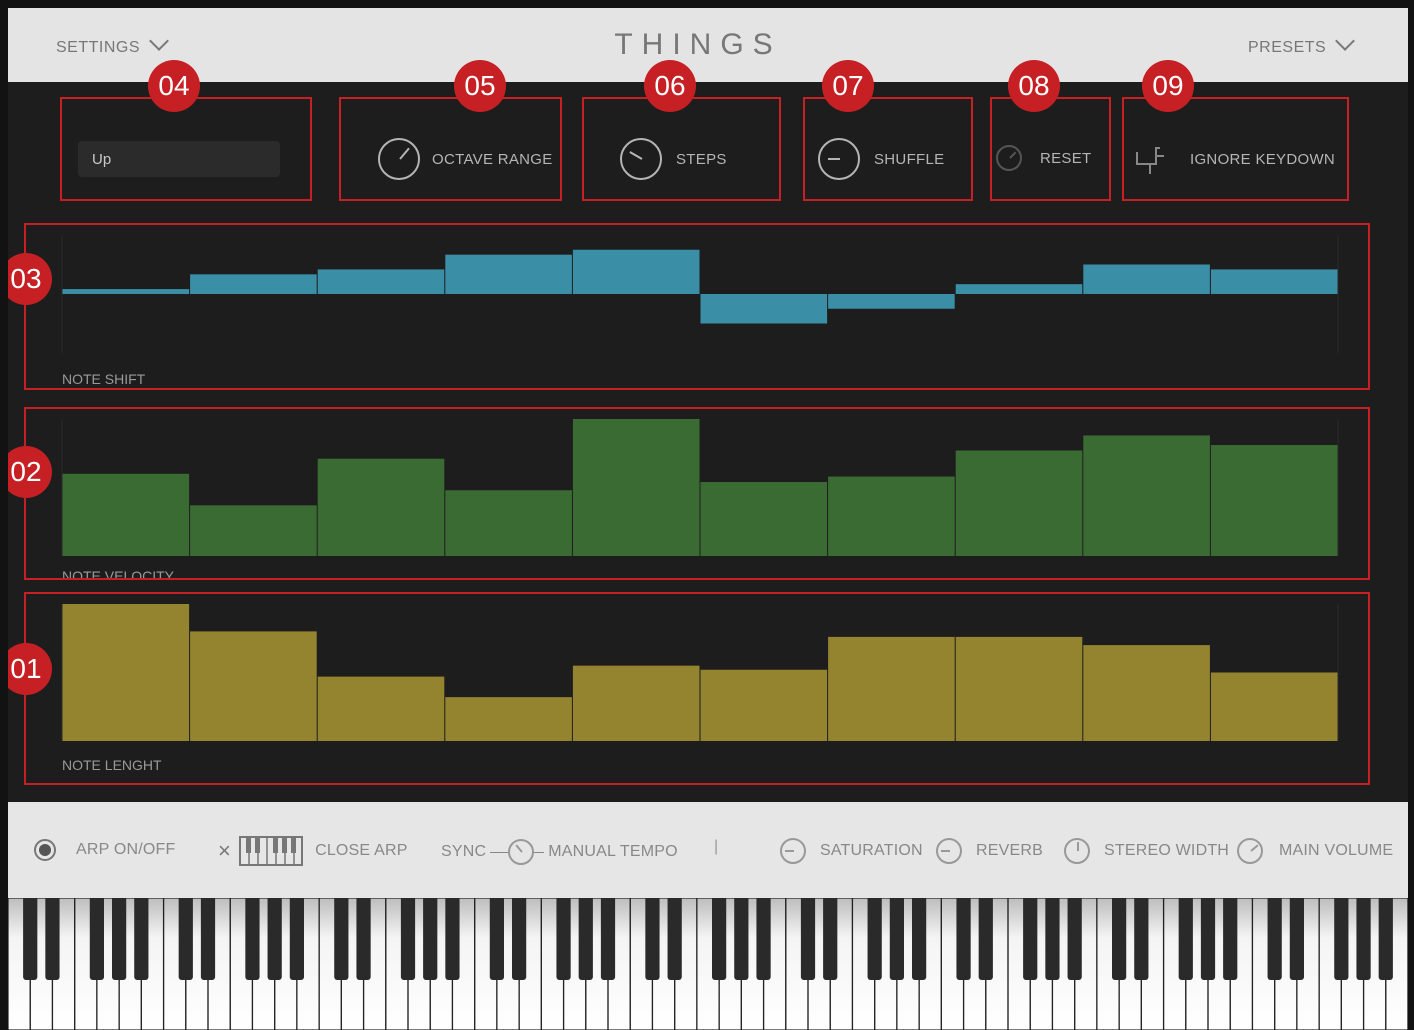  I want to click on saturation-control: SATURATION, so click(851, 851).